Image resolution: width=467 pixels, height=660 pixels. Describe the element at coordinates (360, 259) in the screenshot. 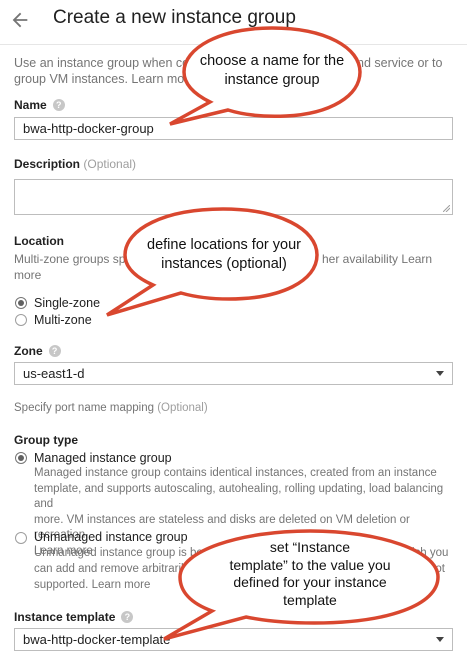

I see `location-help-tail-text: her availability` at that location.